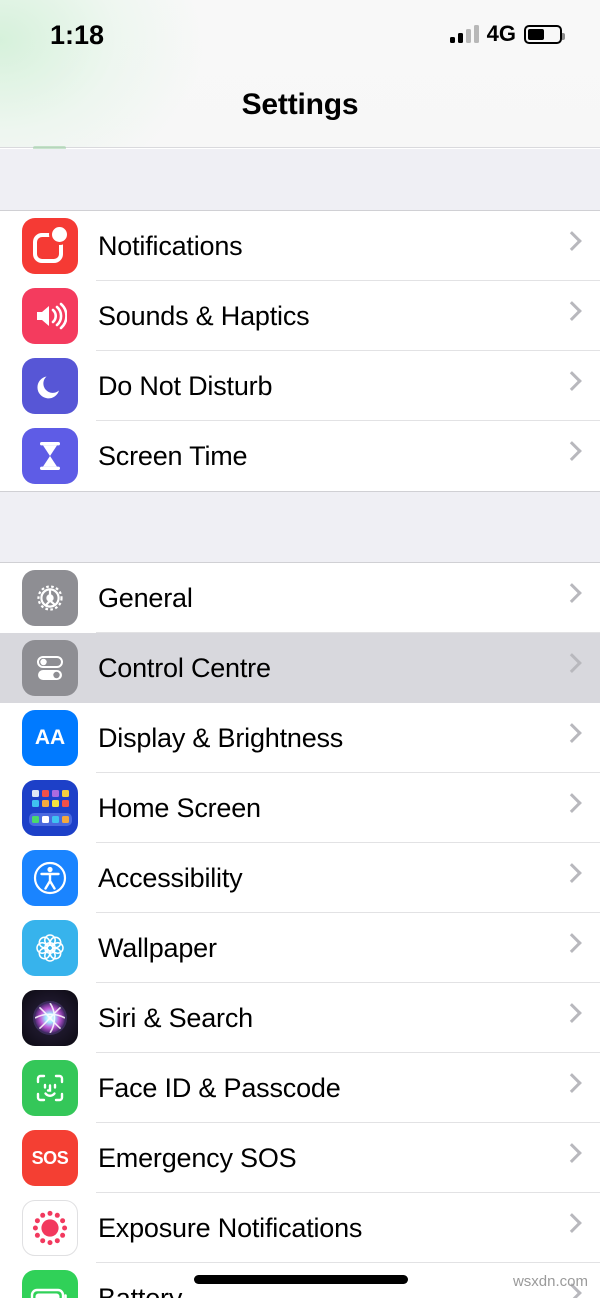 The image size is (600, 1298). I want to click on status-bar: 1:18 4G, so click(300, 40).